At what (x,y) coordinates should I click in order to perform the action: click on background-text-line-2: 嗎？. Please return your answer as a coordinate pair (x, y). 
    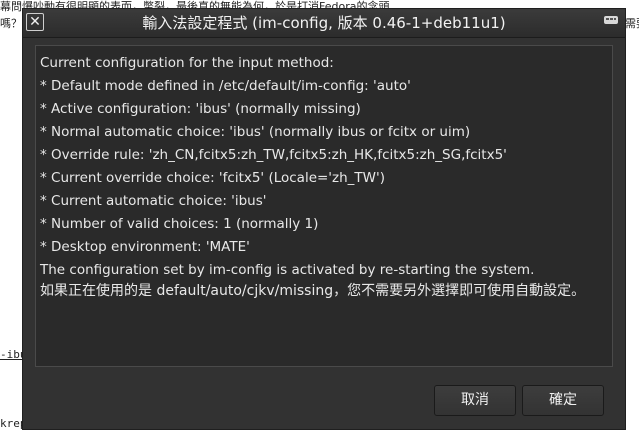
    Looking at the image, I should click on (11, 23).